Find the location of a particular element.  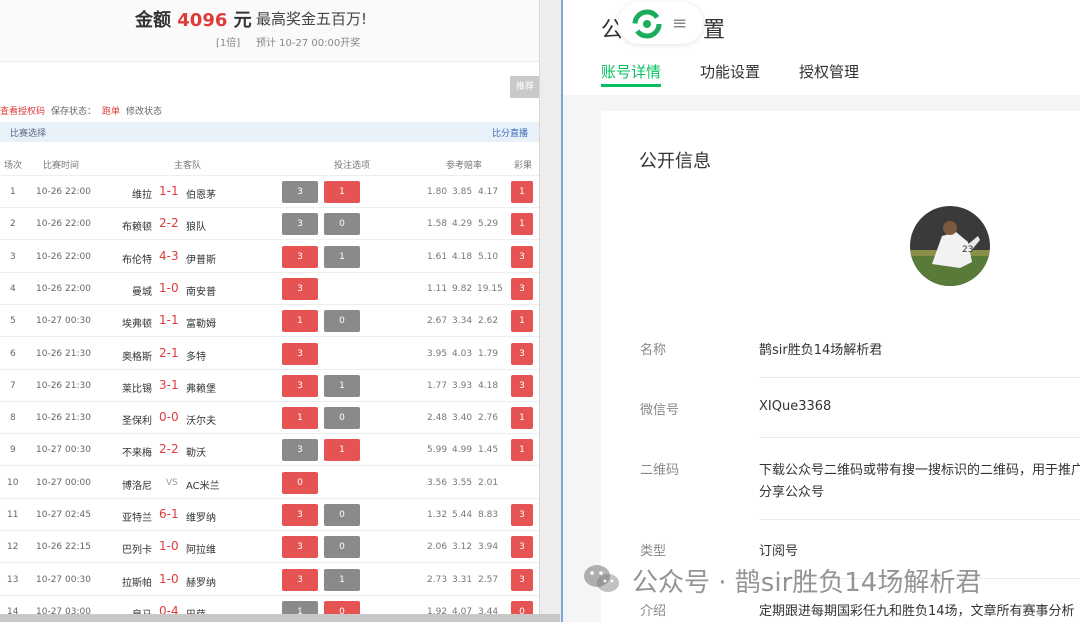

avatar: 23 is located at coordinates (950, 246).